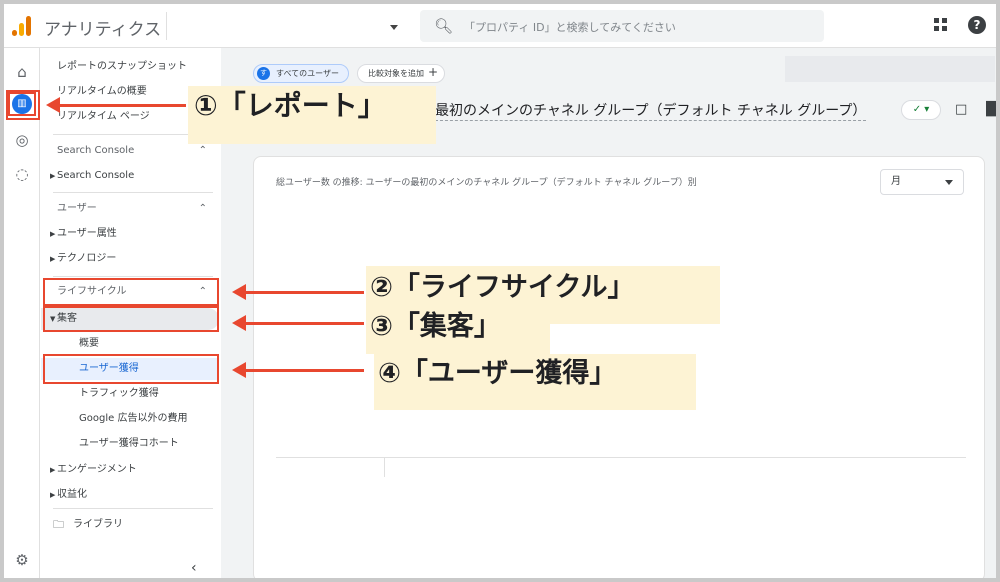  I want to click on nav-item-label: Search Console, so click(96, 175).